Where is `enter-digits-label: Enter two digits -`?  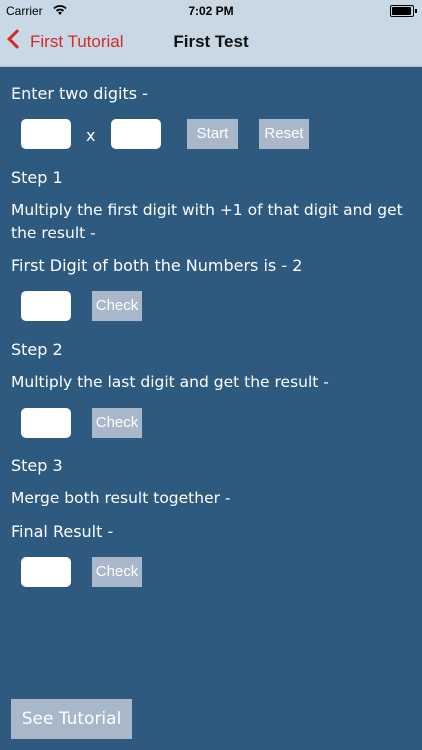
enter-digits-label: Enter two digits - is located at coordinates (79, 93).